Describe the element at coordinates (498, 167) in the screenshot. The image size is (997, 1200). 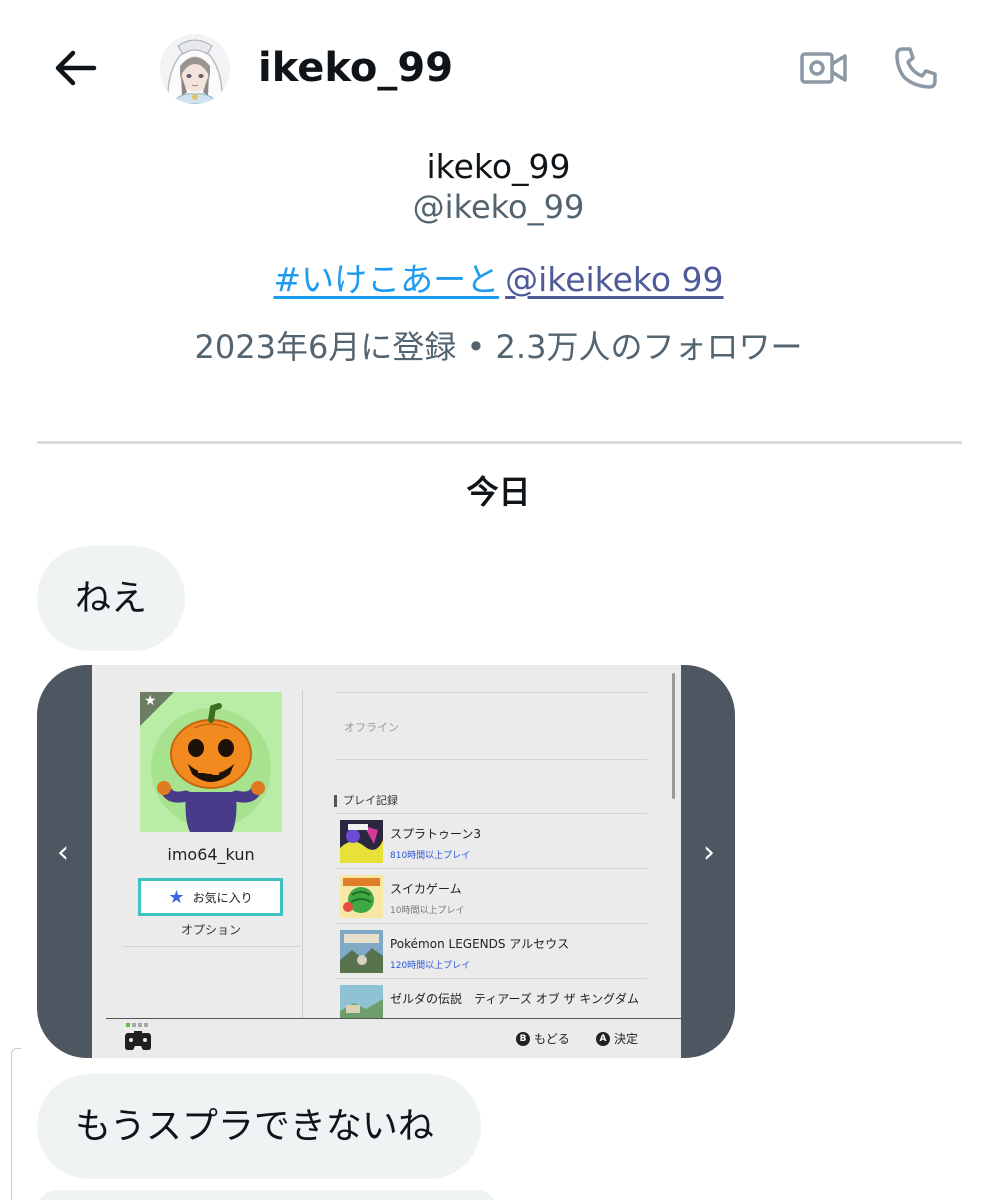
I see `profile-name: ikeko_99` at that location.